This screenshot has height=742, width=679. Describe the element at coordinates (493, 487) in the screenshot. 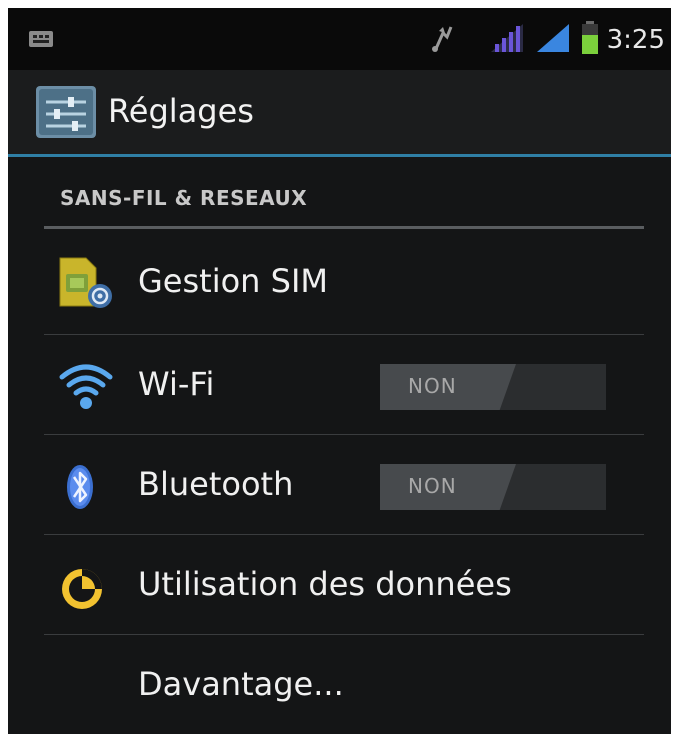

I see `bluetooth-toggle: NON` at that location.